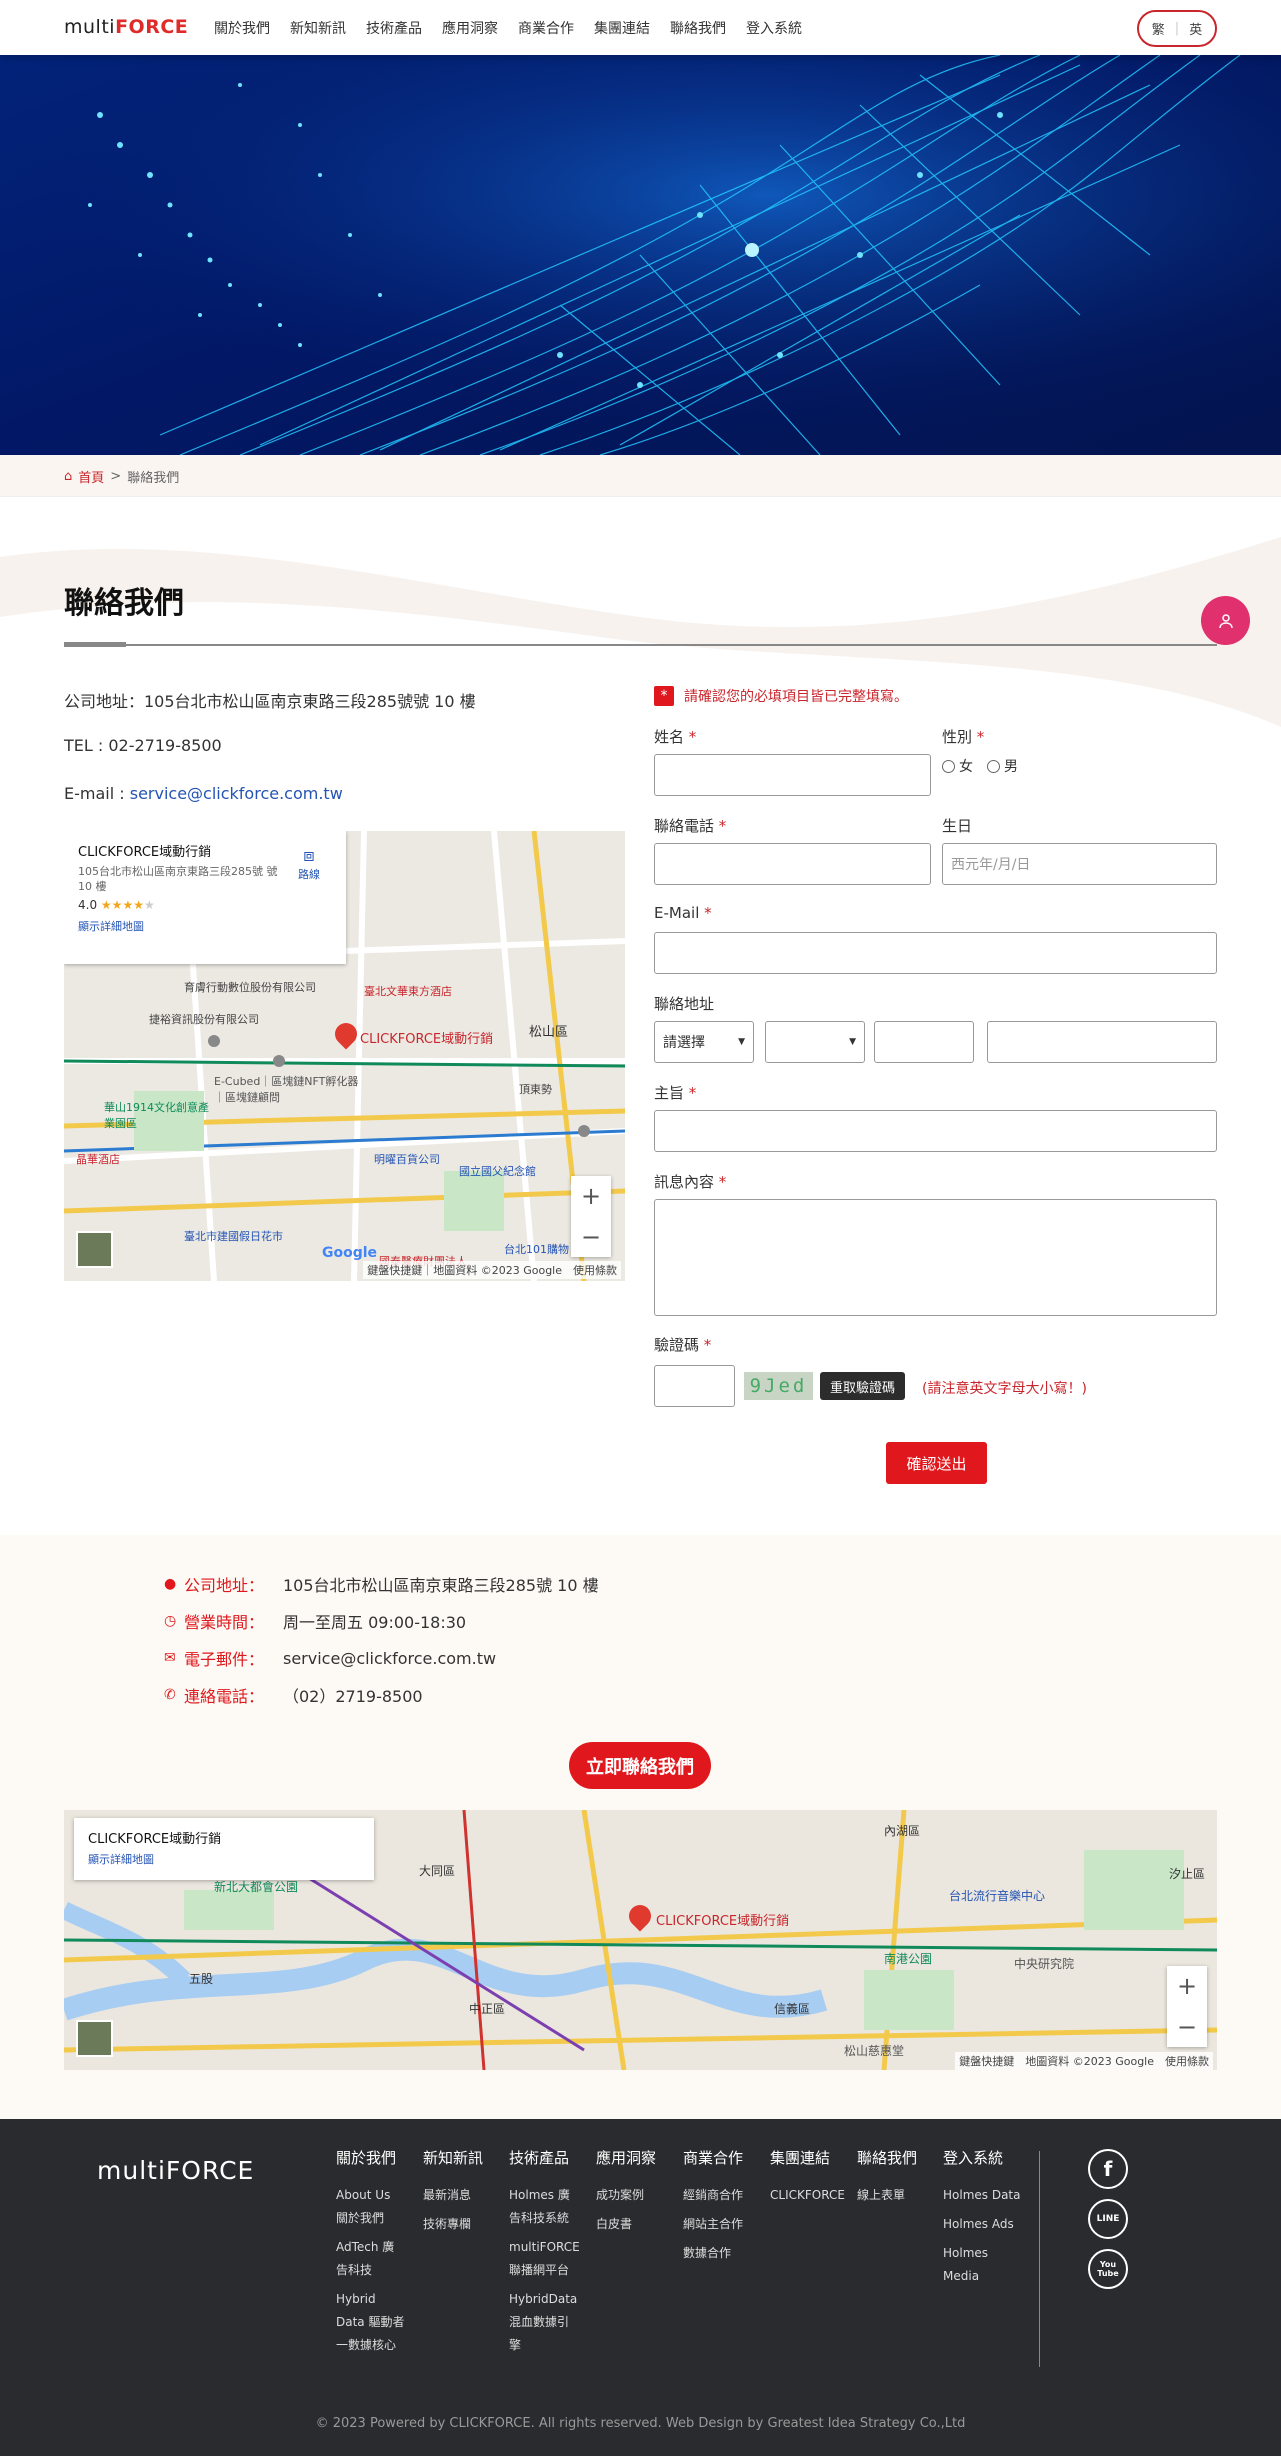 This screenshot has width=1281, height=2456. Describe the element at coordinates (892, 2157) in the screenshot. I see `footer-heading: 聯絡我們` at that location.